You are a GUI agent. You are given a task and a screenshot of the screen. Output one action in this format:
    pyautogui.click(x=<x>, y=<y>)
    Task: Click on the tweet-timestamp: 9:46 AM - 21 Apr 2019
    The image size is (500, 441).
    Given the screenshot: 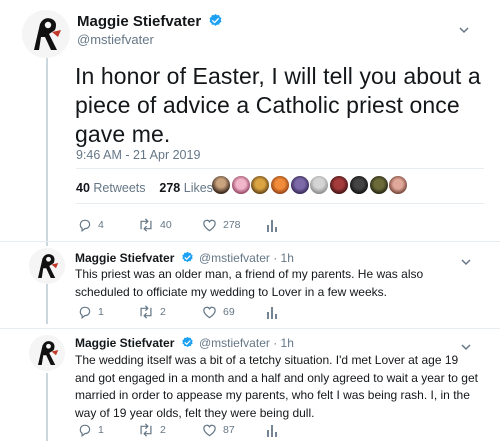 What is the action you would take?
    pyautogui.click(x=138, y=155)
    